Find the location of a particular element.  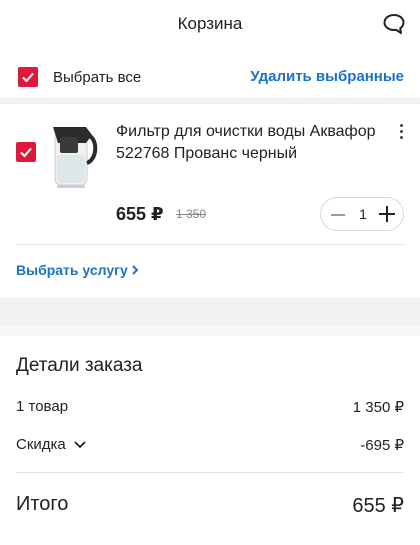

increase-quantity-button is located at coordinates (387, 214).